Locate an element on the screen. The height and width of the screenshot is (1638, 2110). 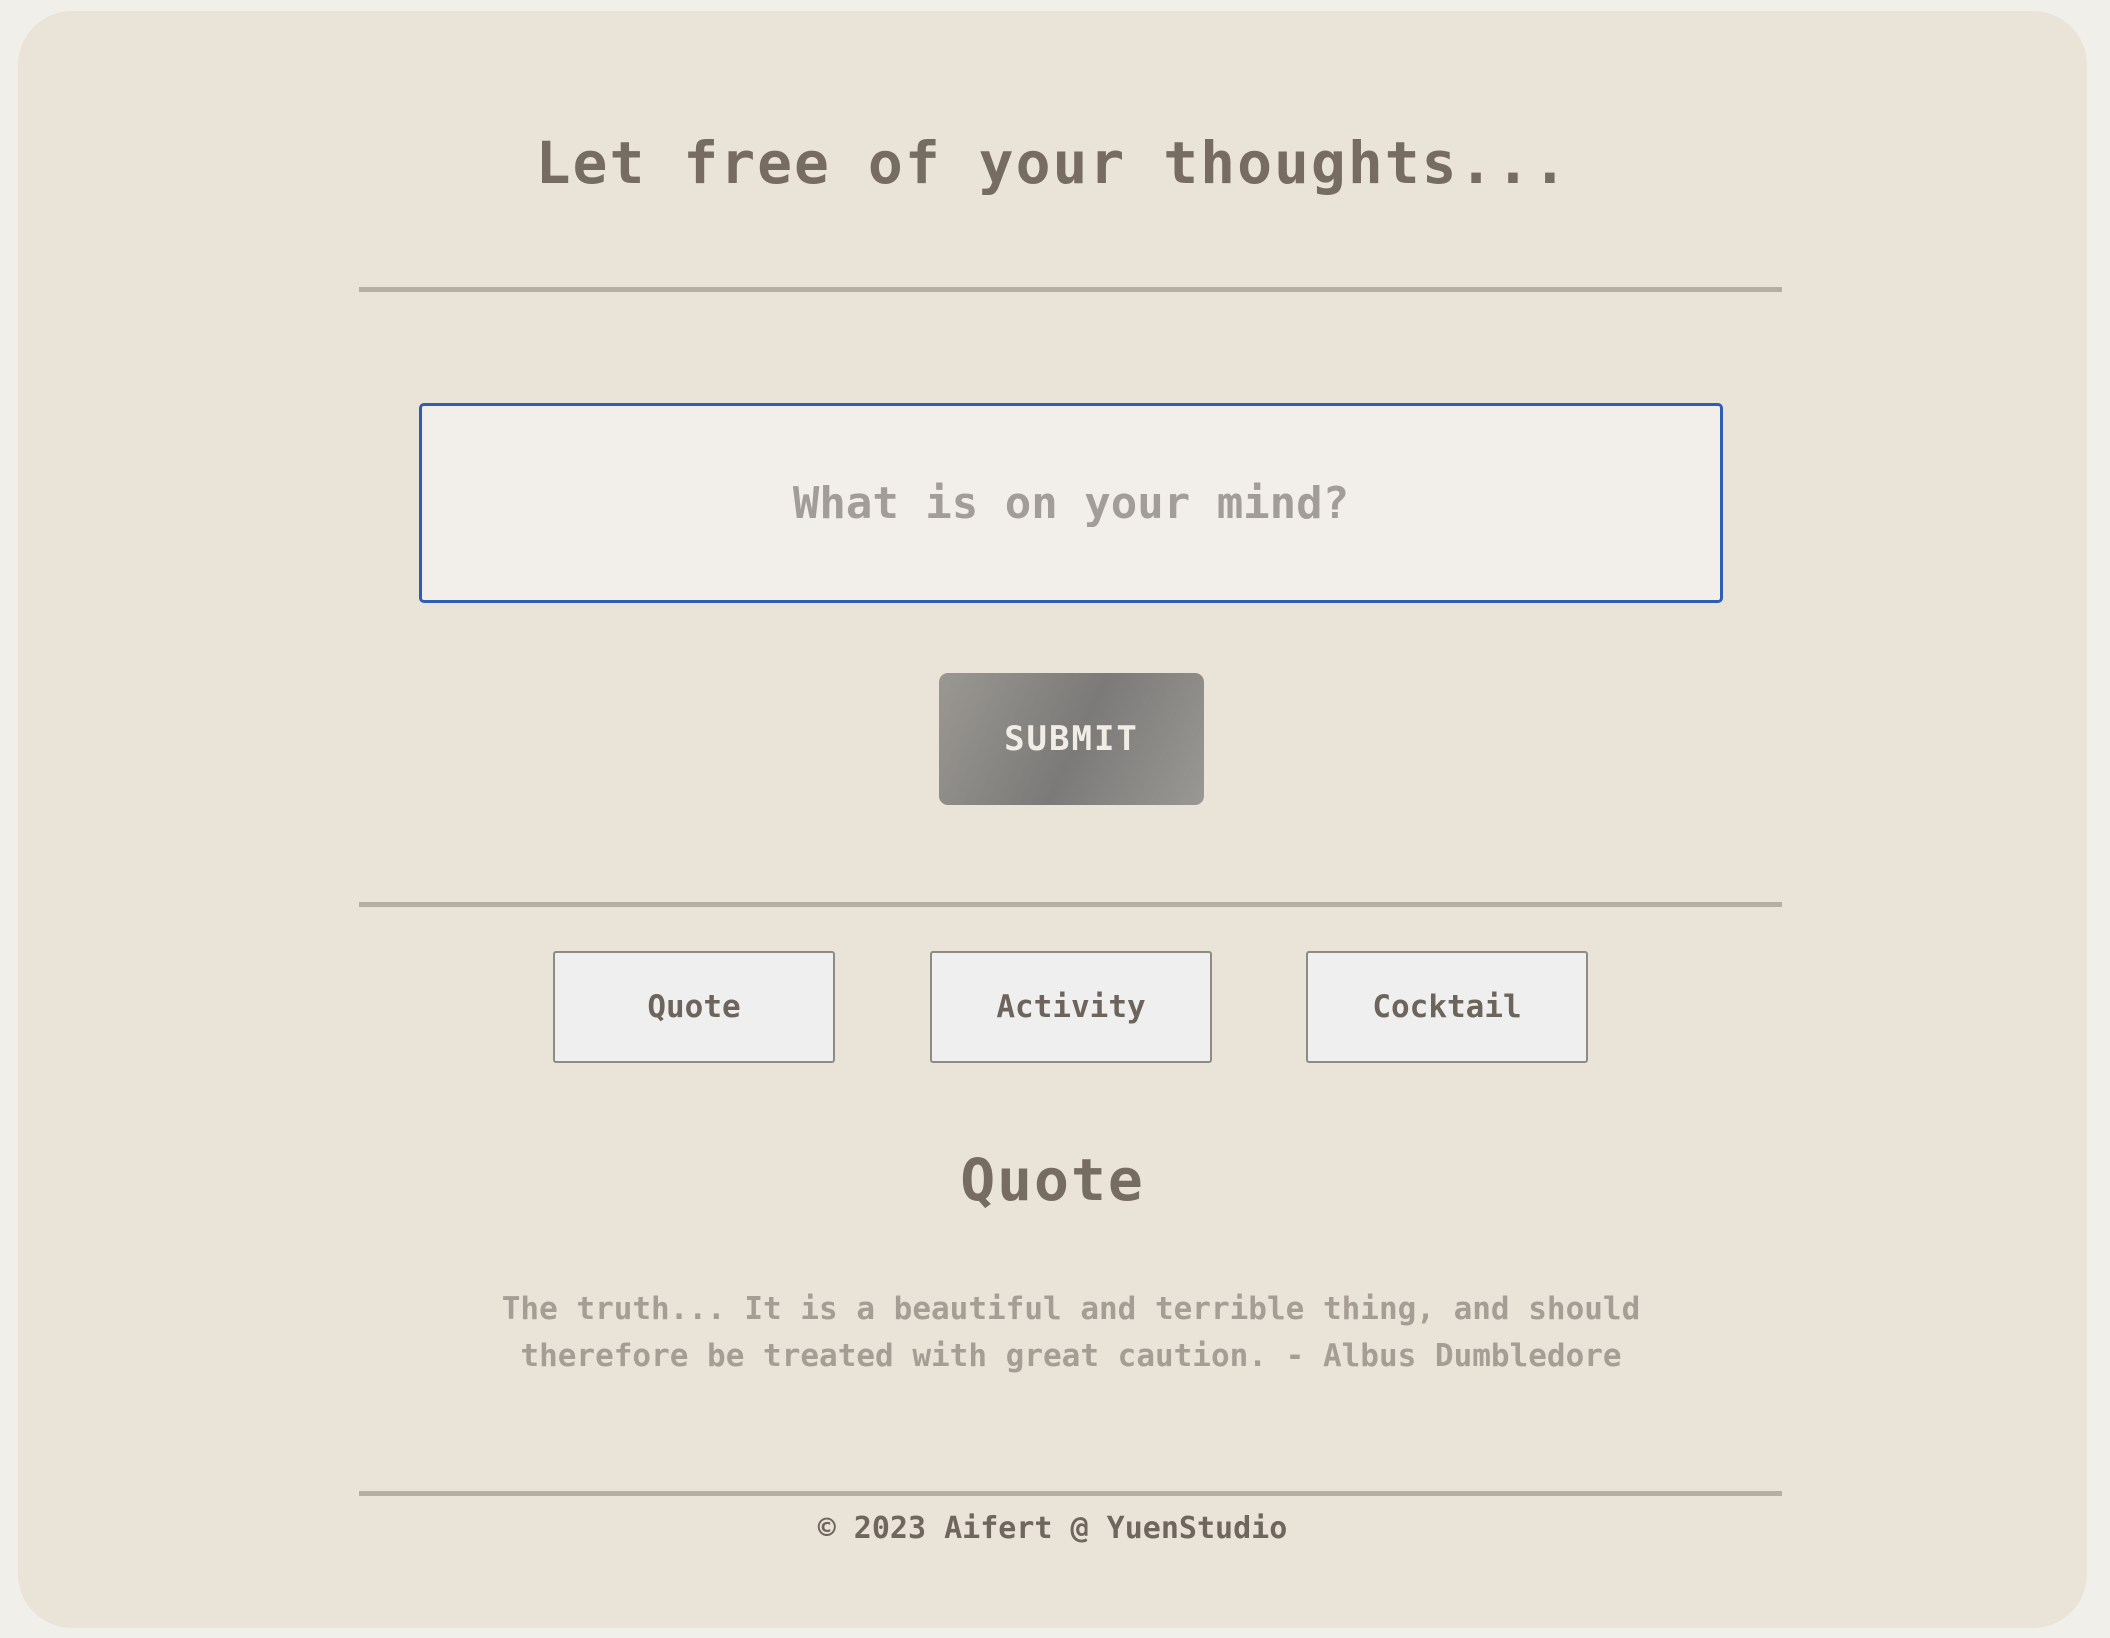
thought-input is located at coordinates (1071, 503).